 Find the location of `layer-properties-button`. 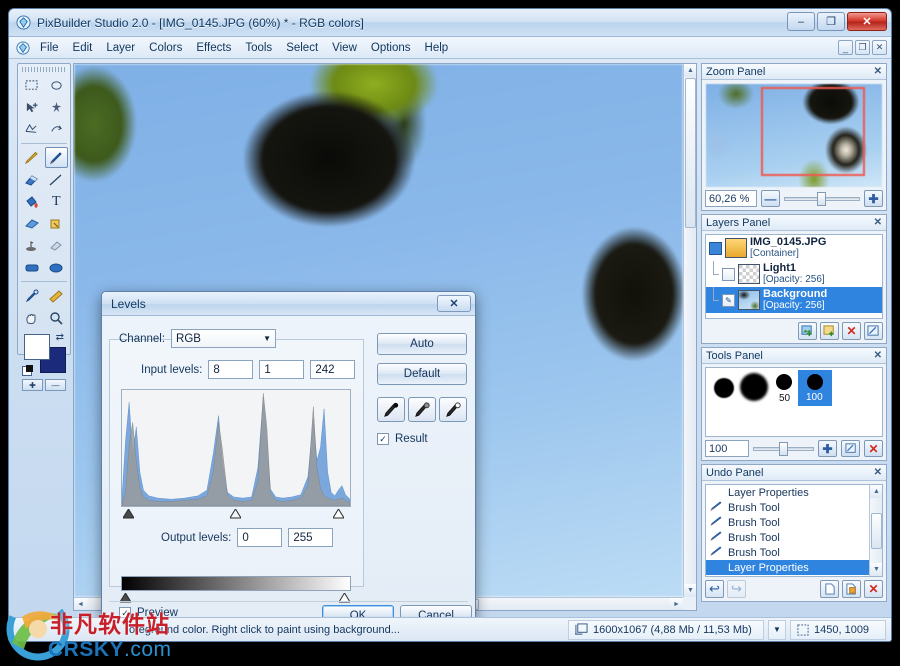

layer-properties-button is located at coordinates (873, 331).